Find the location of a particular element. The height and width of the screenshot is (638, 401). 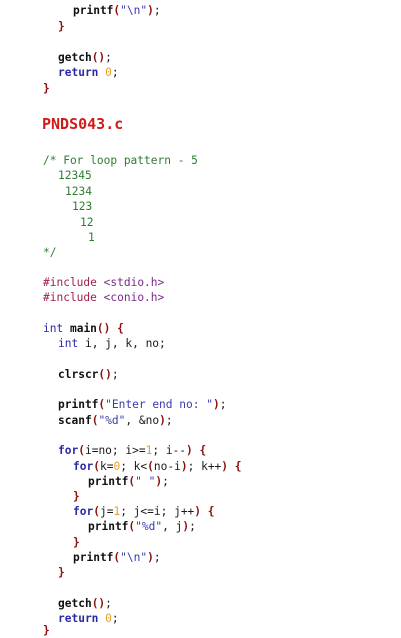

section-title: PNDS043.c is located at coordinates (83, 124).